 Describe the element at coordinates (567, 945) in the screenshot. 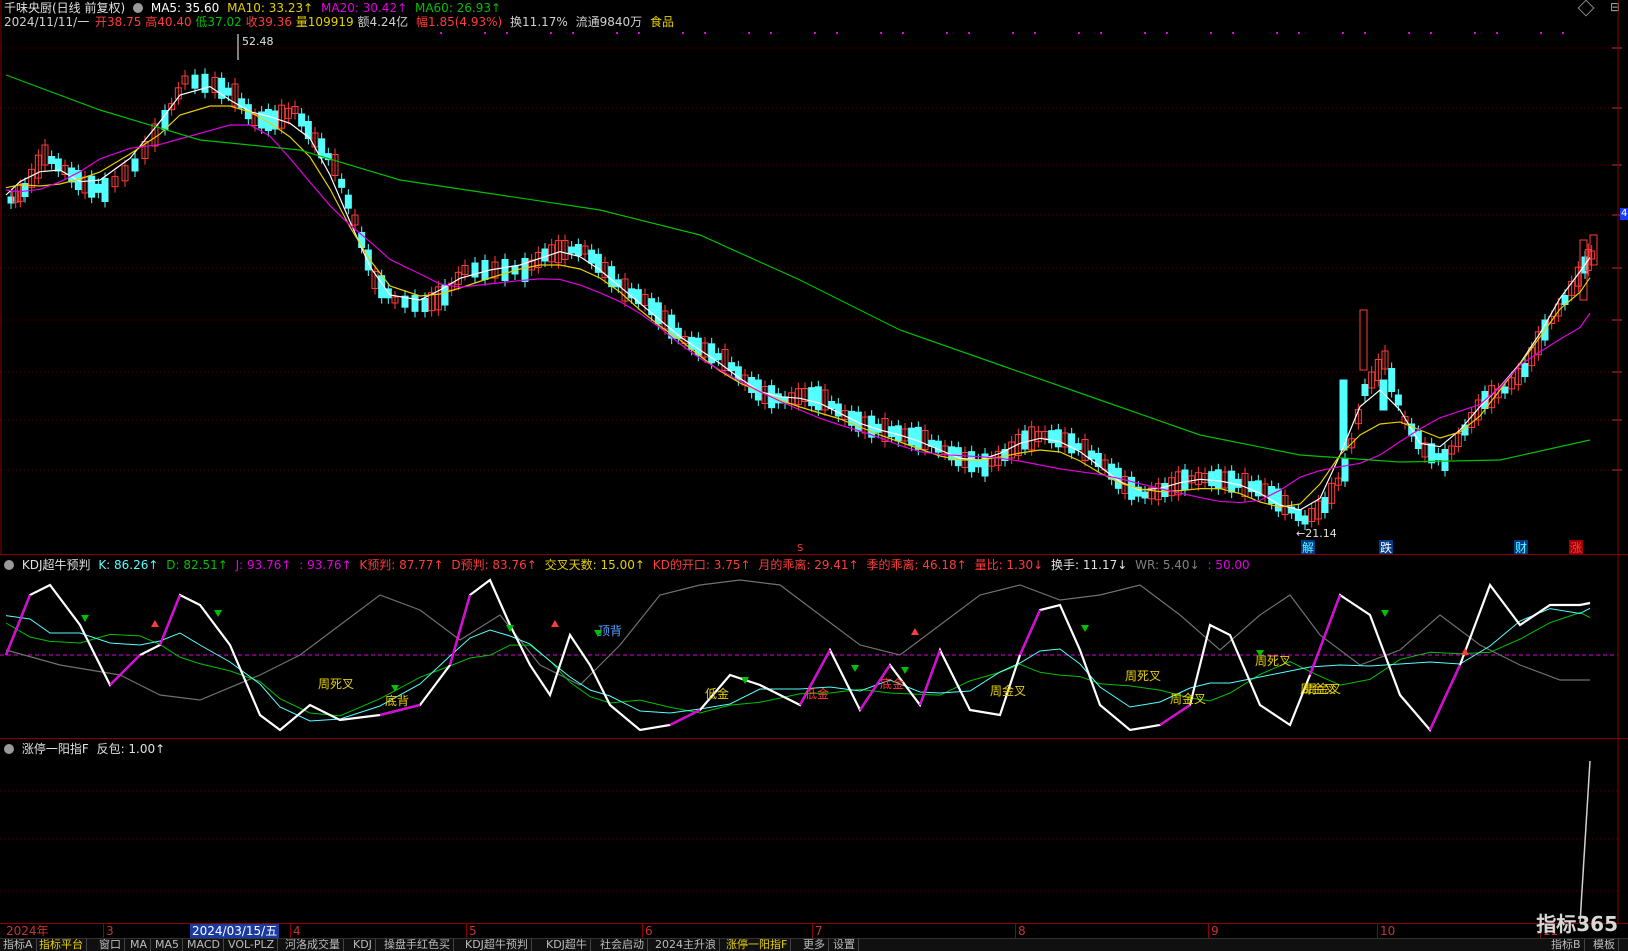

I see `tab-kdj-chaoniu: KDJ超牛` at that location.